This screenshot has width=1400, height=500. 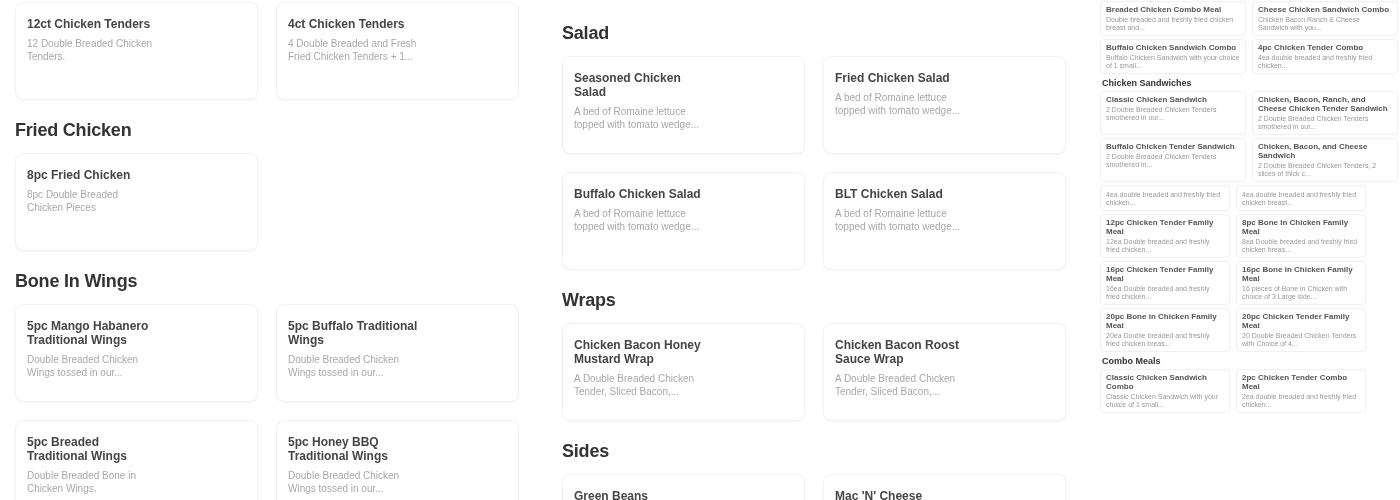 I want to click on section-heading: Wraps, so click(x=589, y=300).